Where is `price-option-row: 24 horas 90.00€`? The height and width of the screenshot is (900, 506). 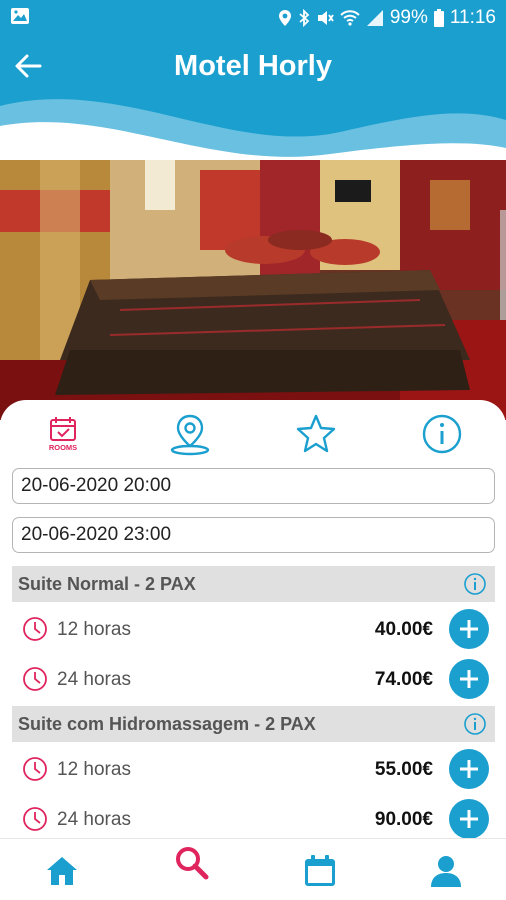
price-option-row: 24 horas 90.00€ is located at coordinates (253, 818).